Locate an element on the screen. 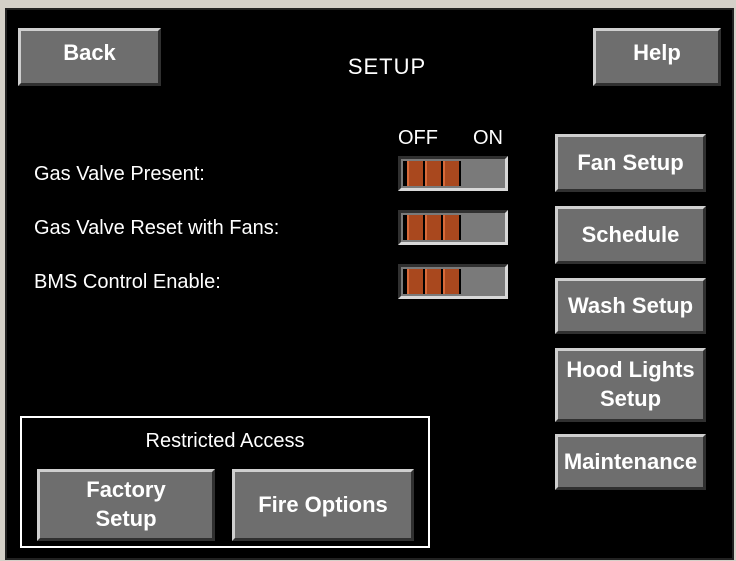 Image resolution: width=736 pixels, height=561 pixels. schedule-label: Schedule is located at coordinates (630, 234).